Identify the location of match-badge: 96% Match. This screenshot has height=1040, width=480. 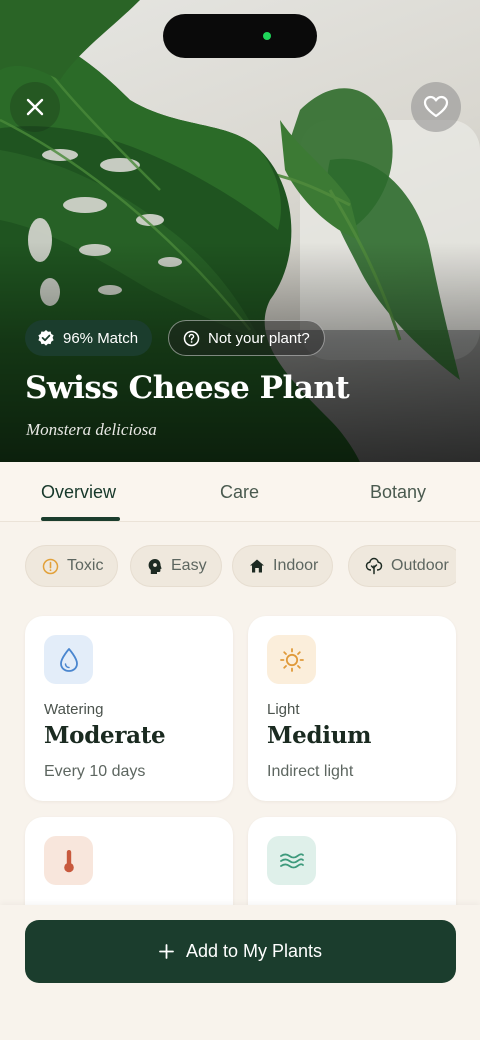
(89, 338).